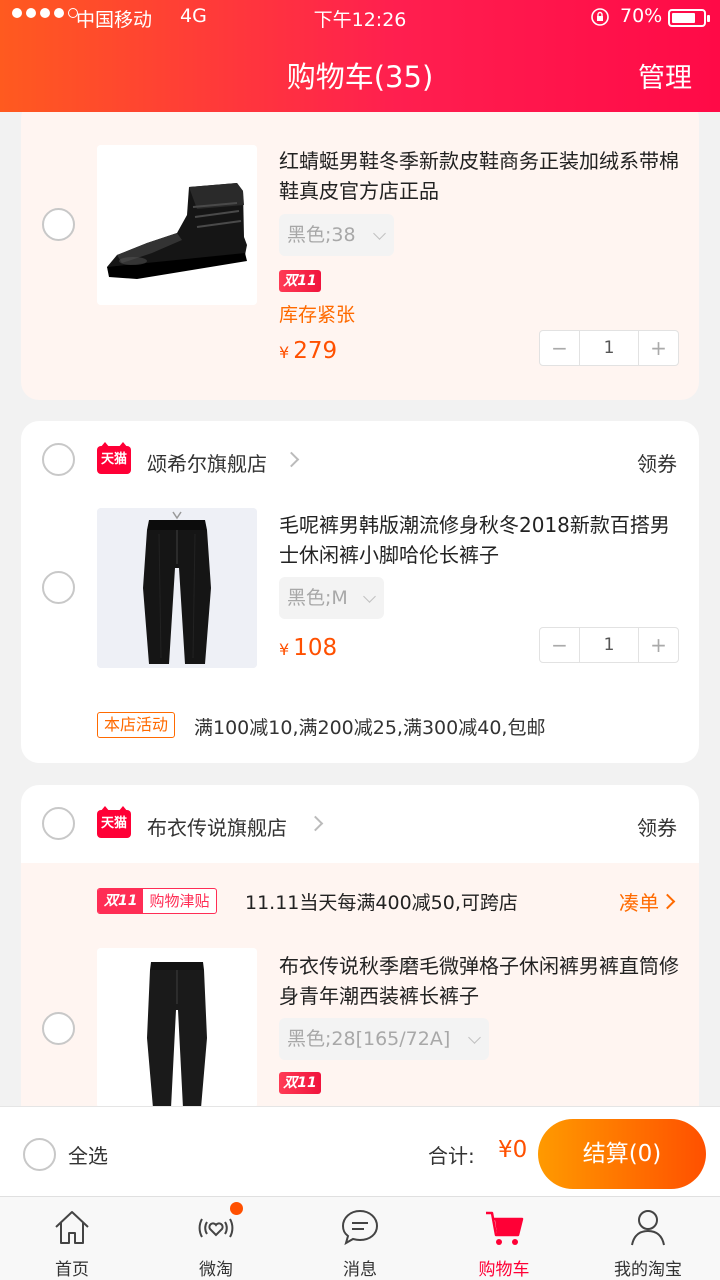 This screenshot has width=720, height=1280. I want to click on product-title: 布衣传说秋季磨毛微弹格子休闲裤男裤直筒修身青年潮西装裤长裤子, so click(479, 981).